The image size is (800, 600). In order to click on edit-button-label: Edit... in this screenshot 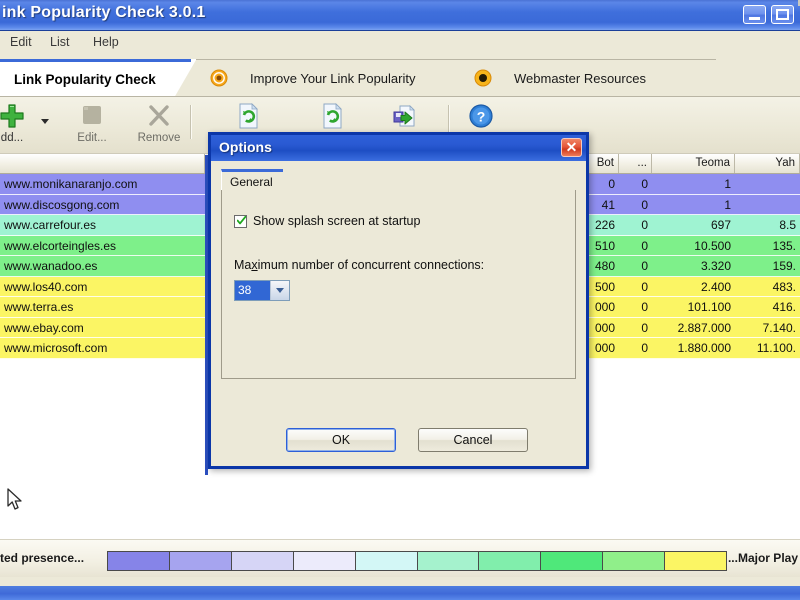, I will do `click(92, 138)`.